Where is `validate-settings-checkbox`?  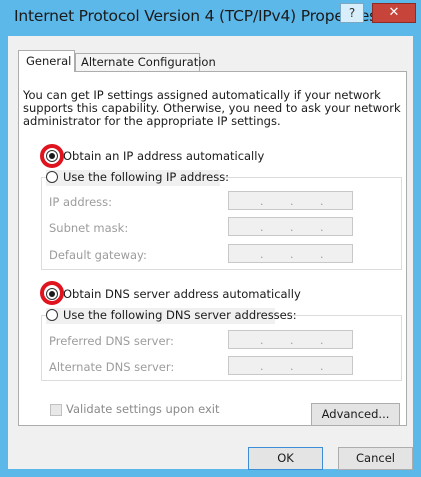 validate-settings-checkbox is located at coordinates (56, 410).